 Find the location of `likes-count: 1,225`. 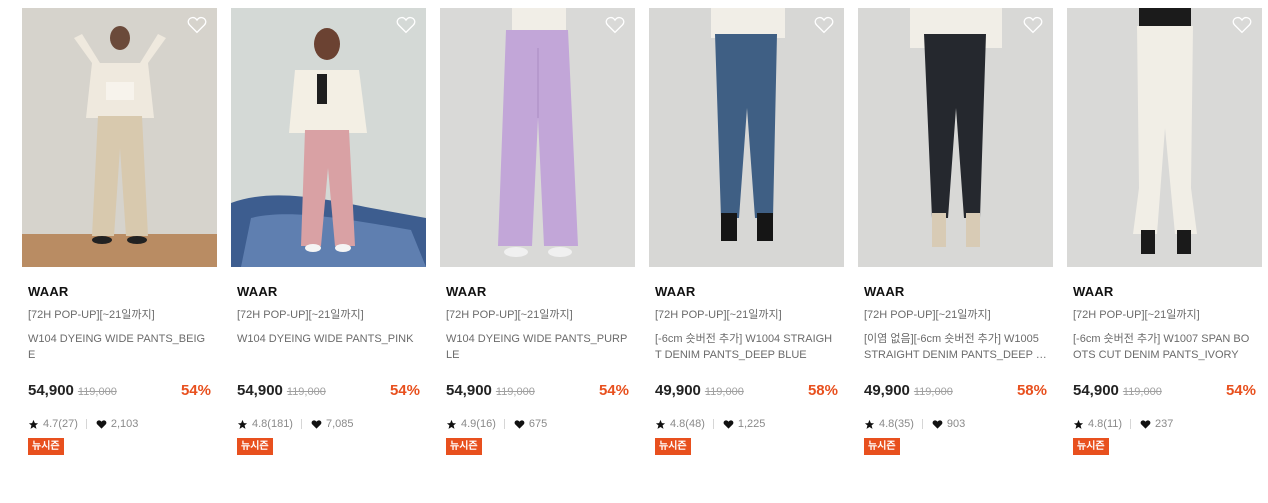

likes-count: 1,225 is located at coordinates (751, 424).